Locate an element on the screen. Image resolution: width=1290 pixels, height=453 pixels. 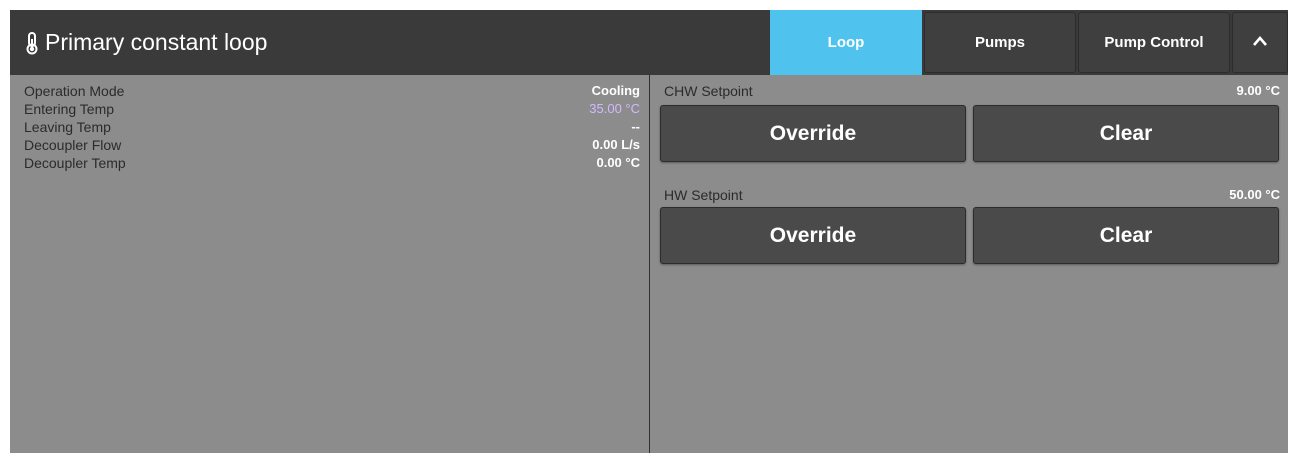
decoupler-flow-row: Decoupler Flow 0.00 L/s is located at coordinates (332, 145).